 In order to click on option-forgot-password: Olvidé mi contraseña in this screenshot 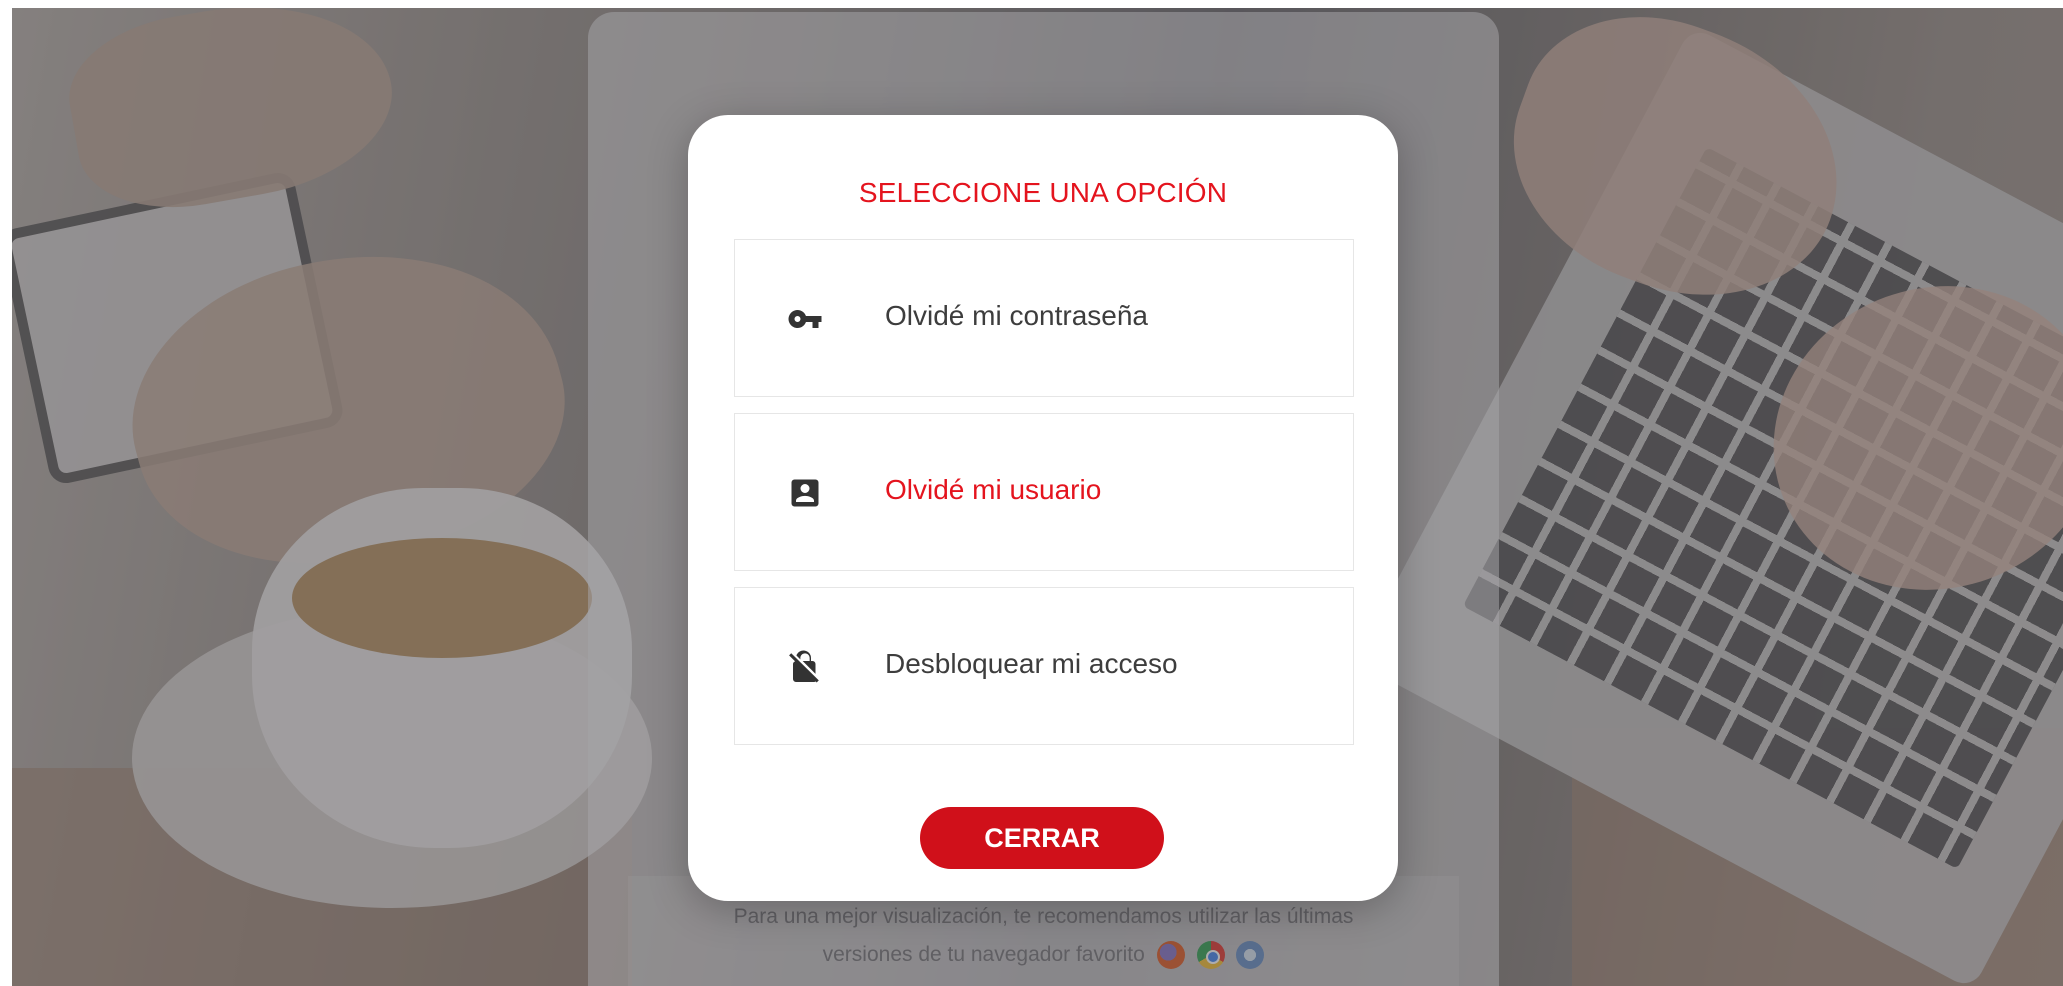, I will do `click(1044, 318)`.